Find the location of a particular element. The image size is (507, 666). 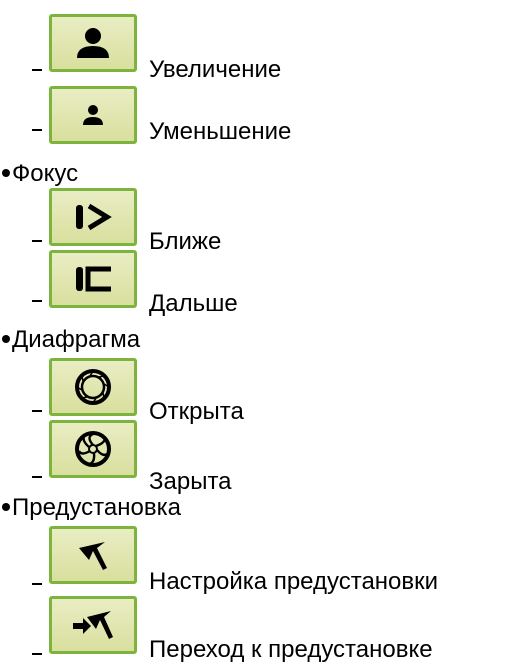

zoom-out-button is located at coordinates (93, 115).